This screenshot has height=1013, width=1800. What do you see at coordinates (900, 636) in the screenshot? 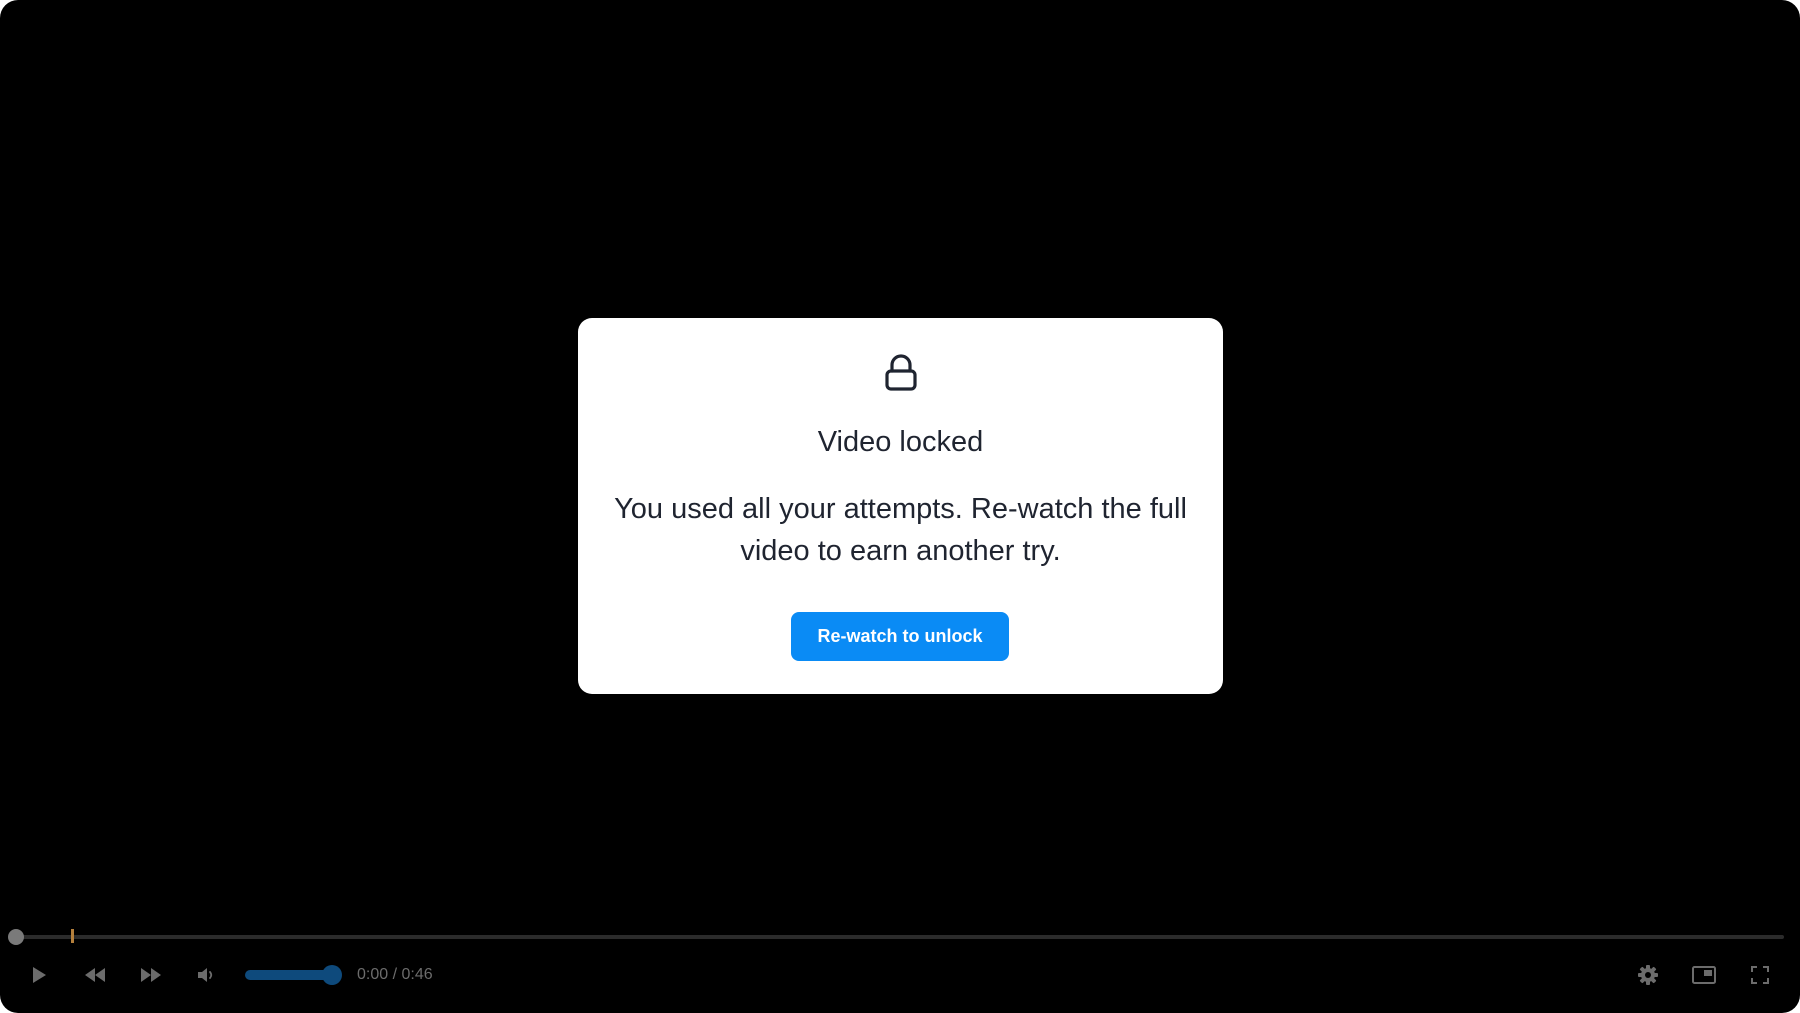
I see `rewatch-to-unlock-button: Re-watch to unlock` at bounding box center [900, 636].